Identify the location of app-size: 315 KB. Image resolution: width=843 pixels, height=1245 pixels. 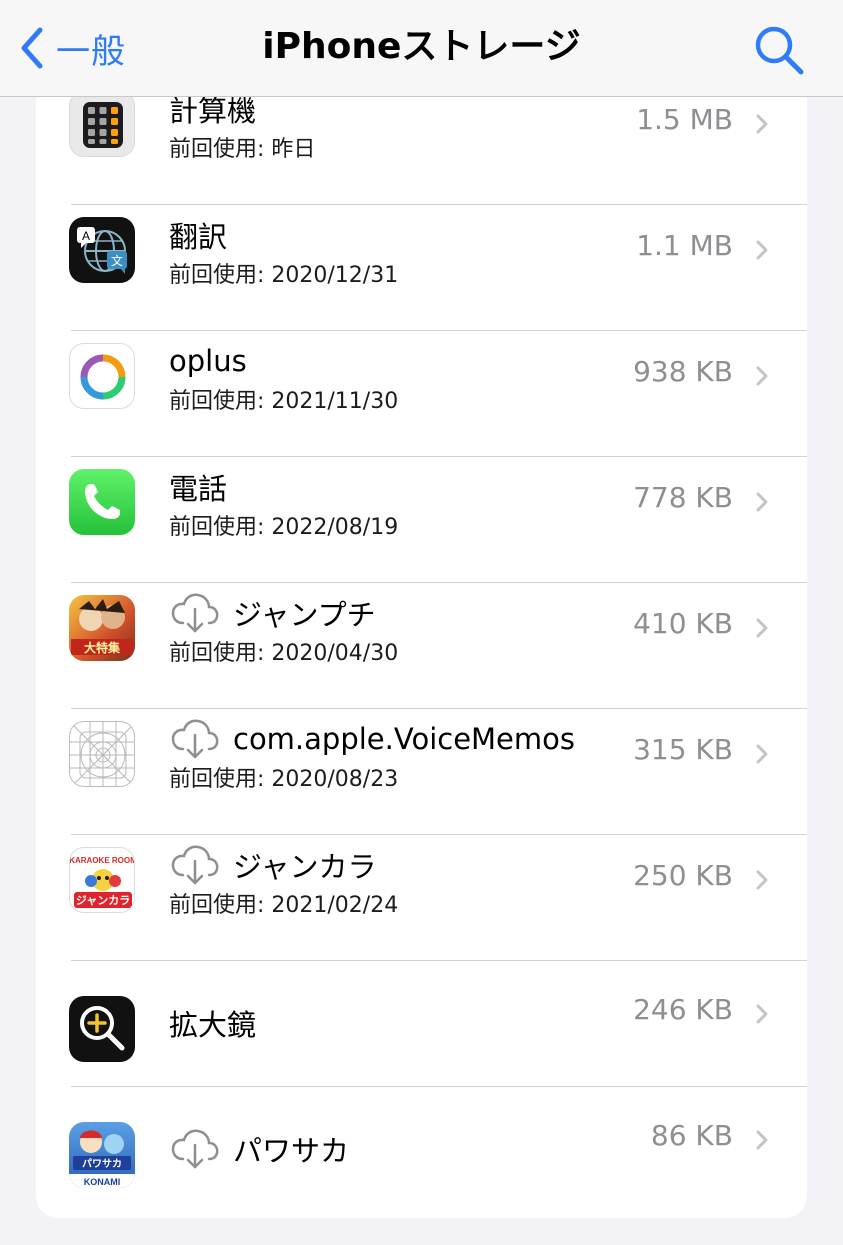
(683, 749).